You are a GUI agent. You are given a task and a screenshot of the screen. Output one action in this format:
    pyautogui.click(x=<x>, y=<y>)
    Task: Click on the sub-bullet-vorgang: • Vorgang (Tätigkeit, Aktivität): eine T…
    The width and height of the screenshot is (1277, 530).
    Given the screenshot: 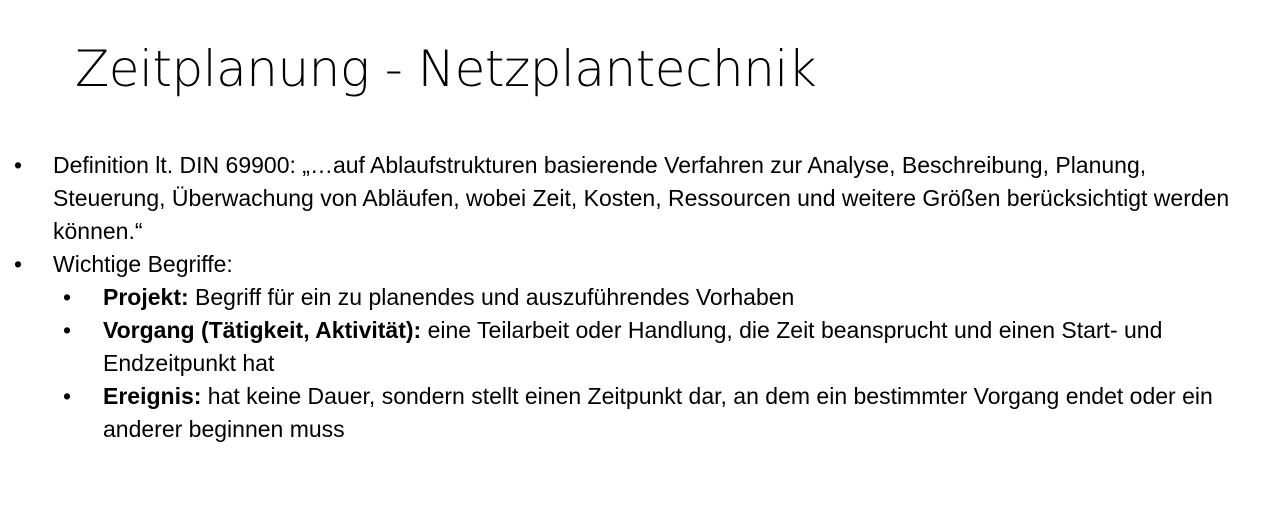 What is the action you would take?
    pyautogui.click(x=631, y=347)
    